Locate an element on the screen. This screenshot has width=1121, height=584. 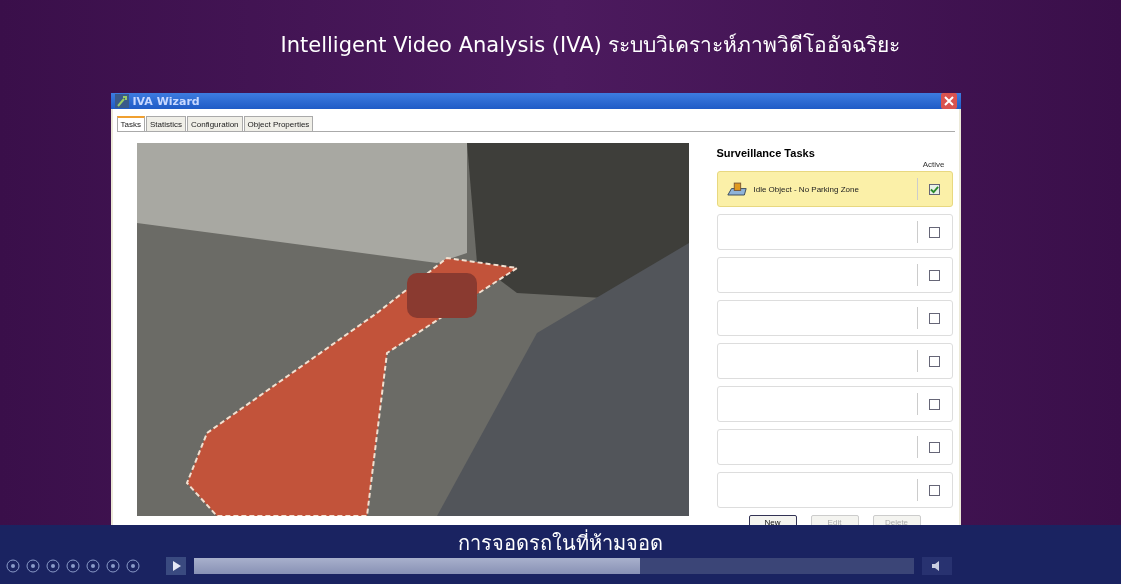
task-row: Idle Object - No Parking Zone is located at coordinates (834, 189).